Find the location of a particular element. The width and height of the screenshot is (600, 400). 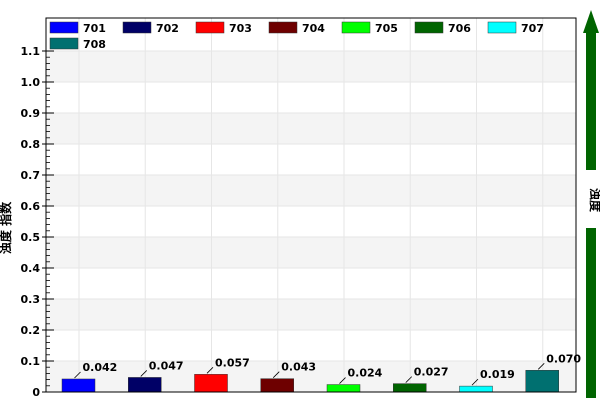

data-label-706: 0.027 is located at coordinates (431, 372).